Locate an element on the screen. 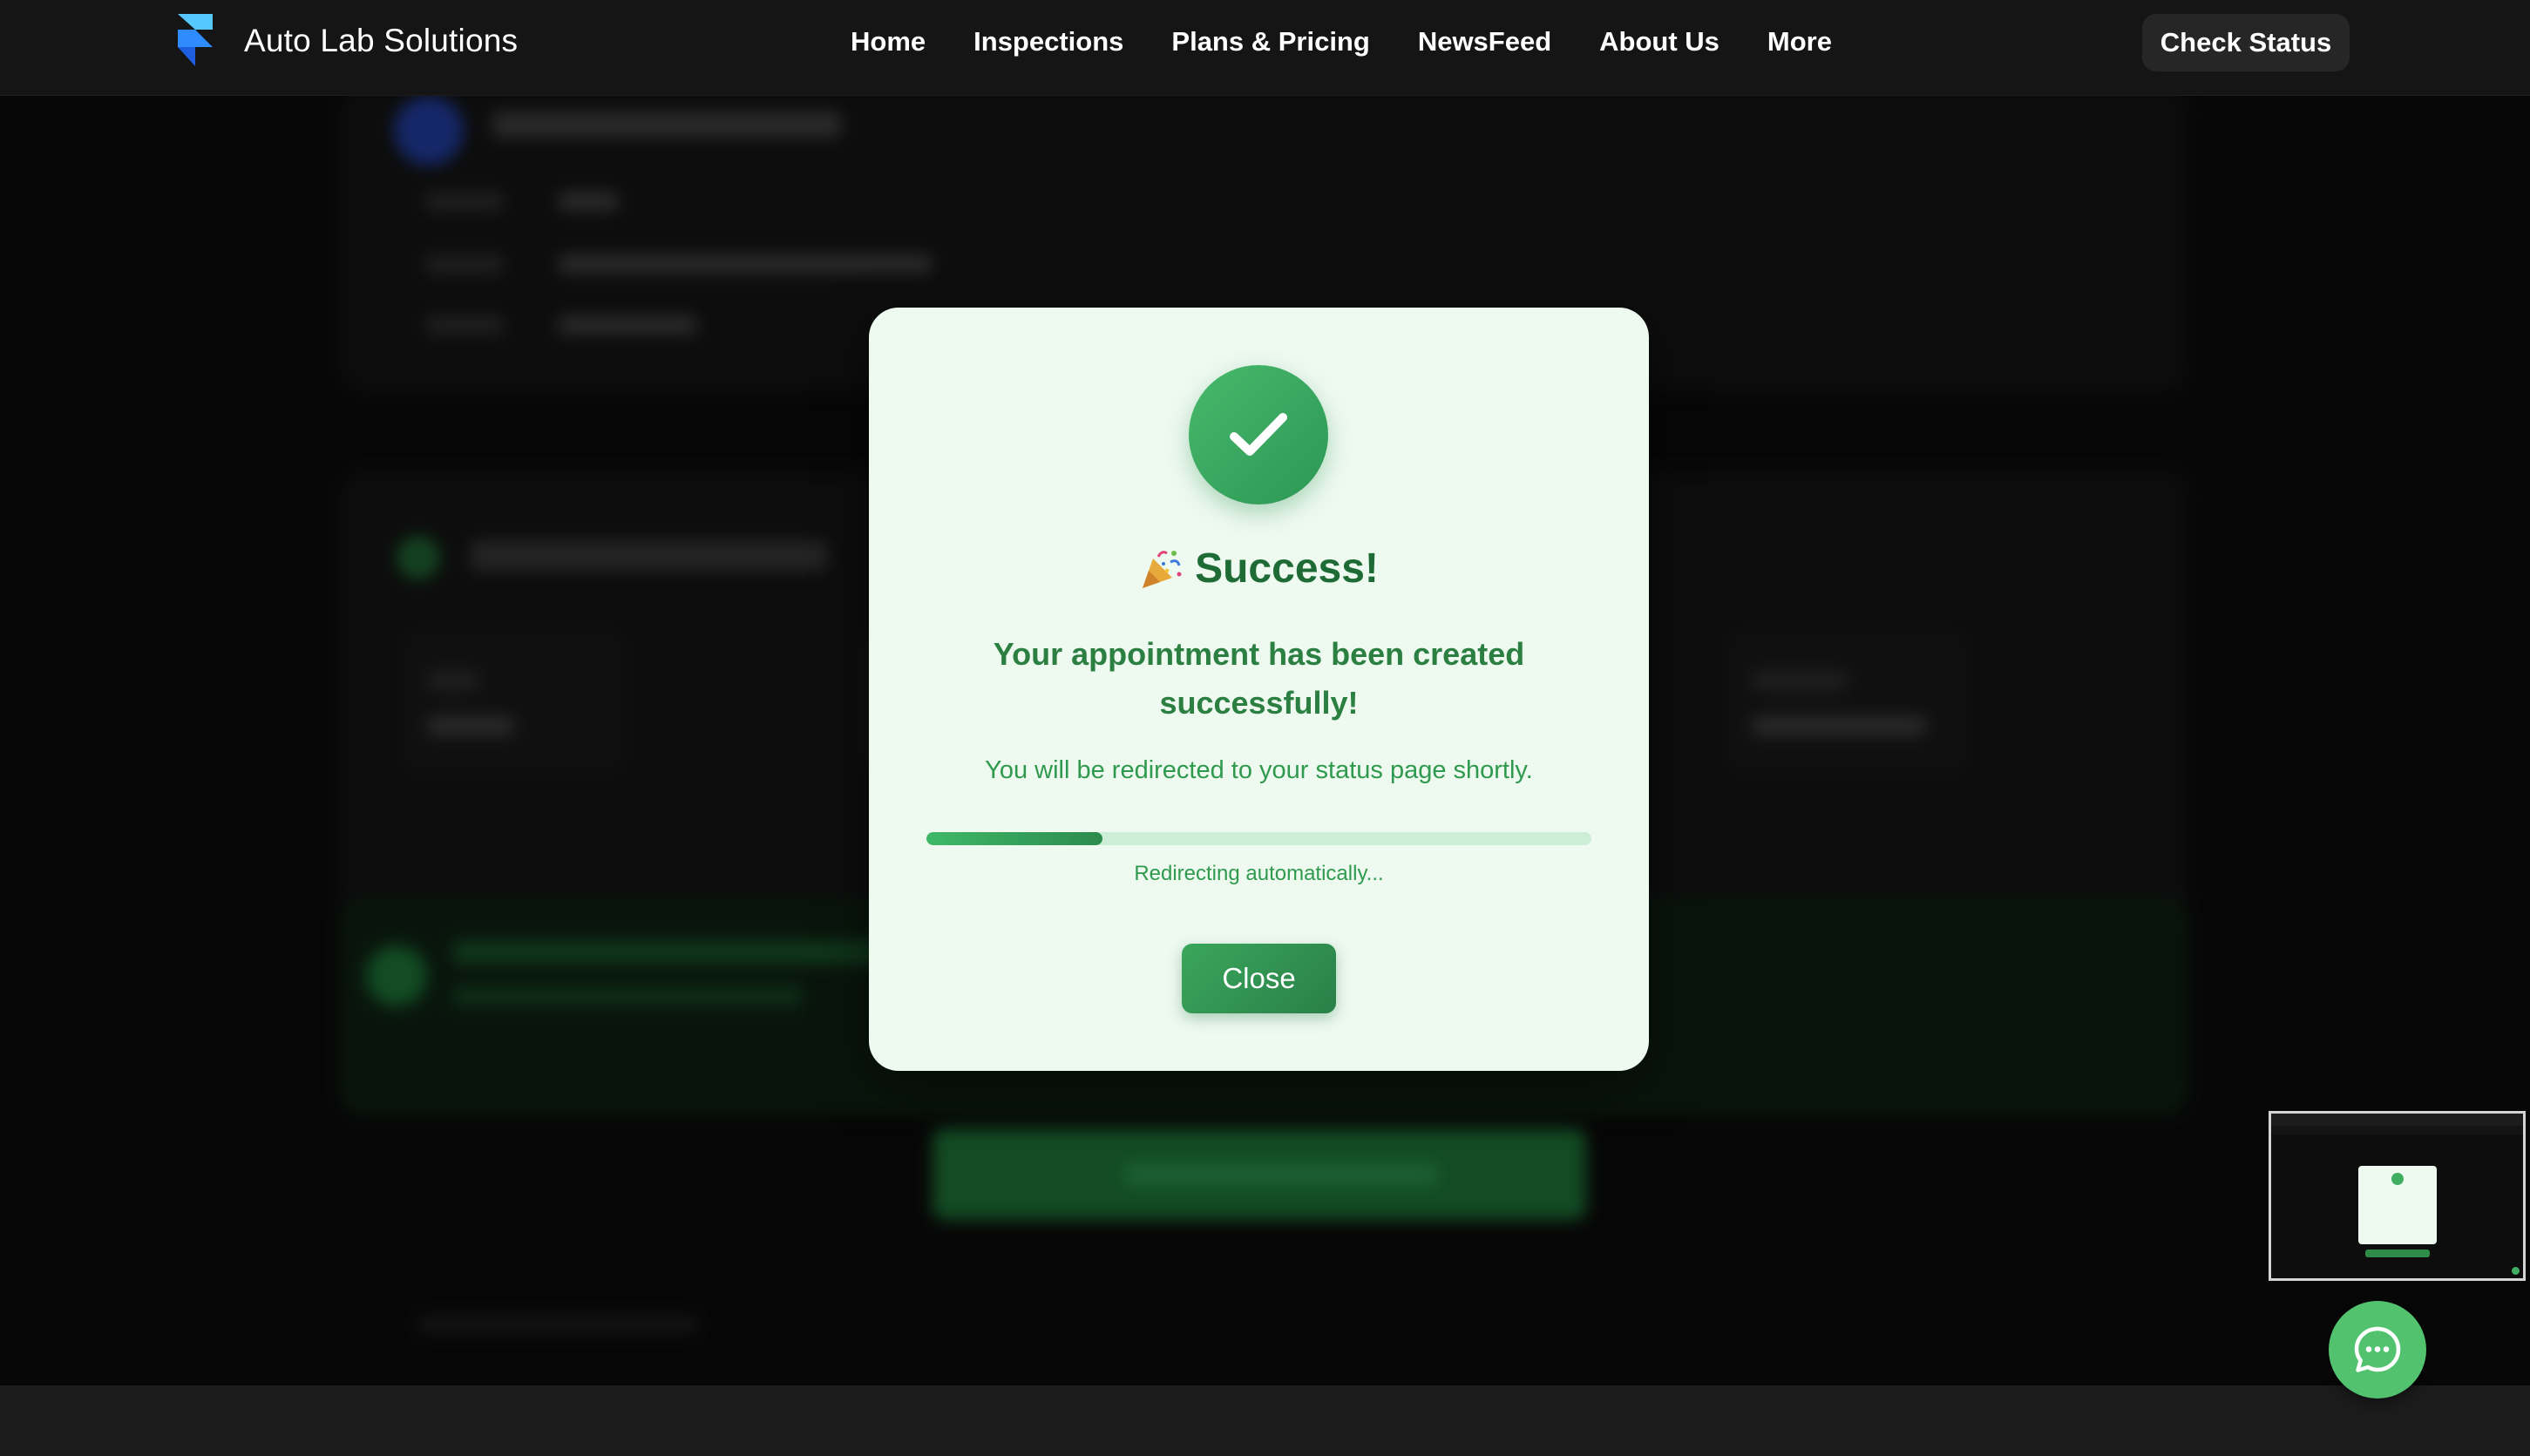 This screenshot has height=1456, width=2530. modal-title-row: Success! is located at coordinates (1259, 569).